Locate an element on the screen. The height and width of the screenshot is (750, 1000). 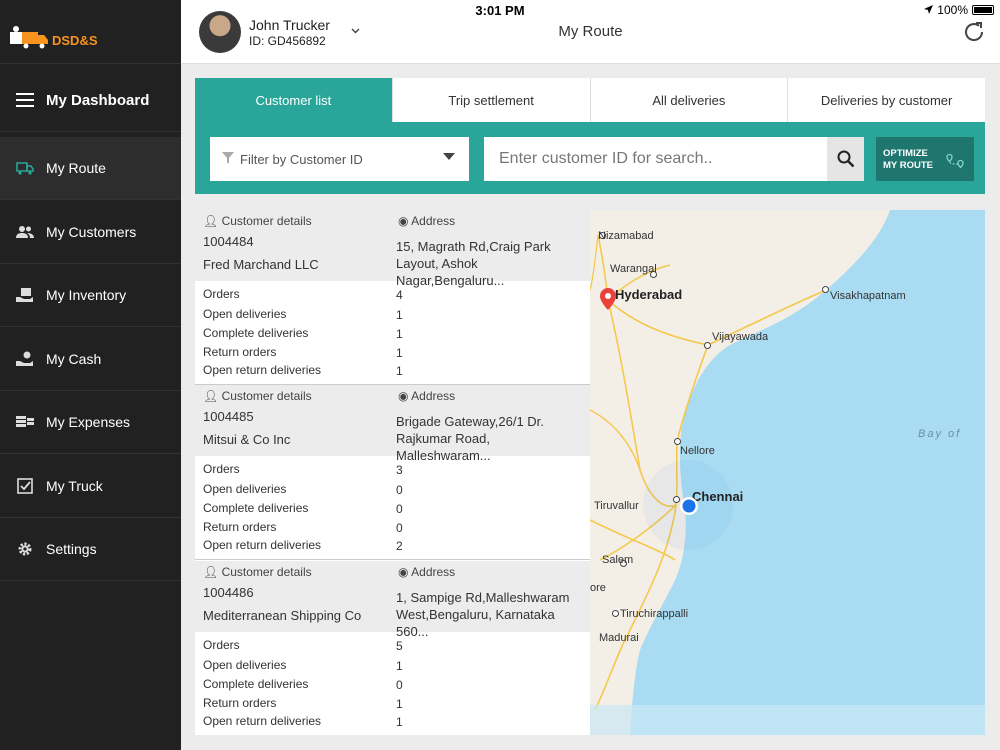
current-location-icon is located at coordinates (689, 506).